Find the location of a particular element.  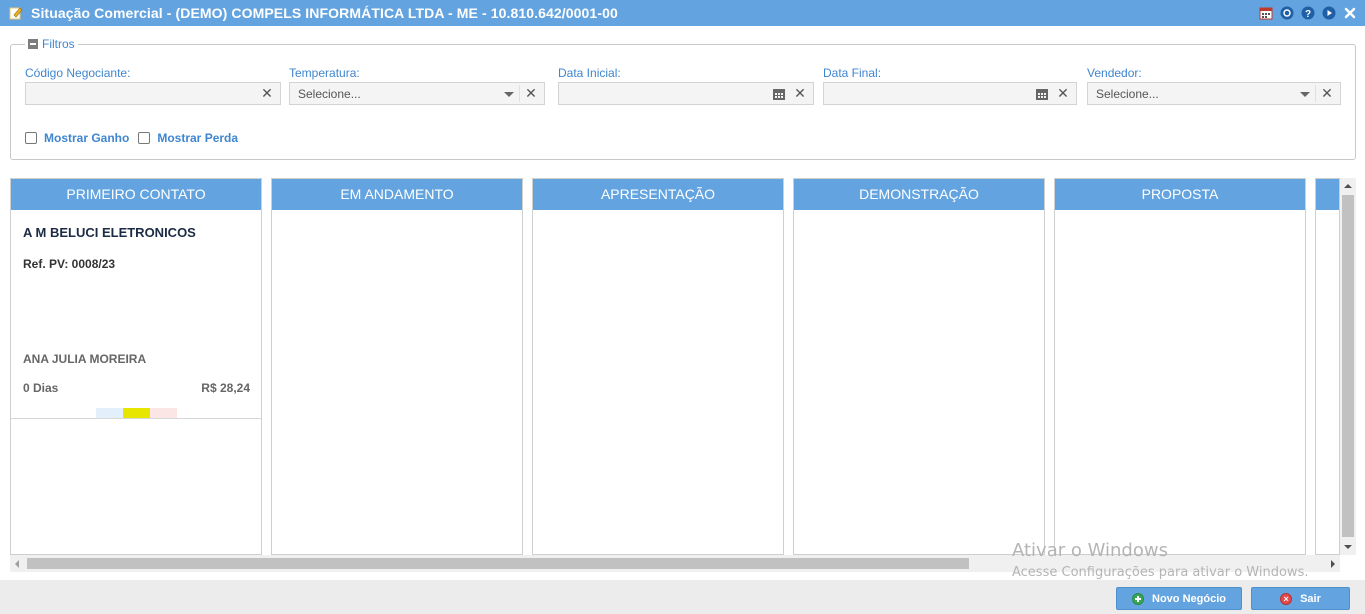

new-deal-button: Novo Negócio is located at coordinates (1179, 598).